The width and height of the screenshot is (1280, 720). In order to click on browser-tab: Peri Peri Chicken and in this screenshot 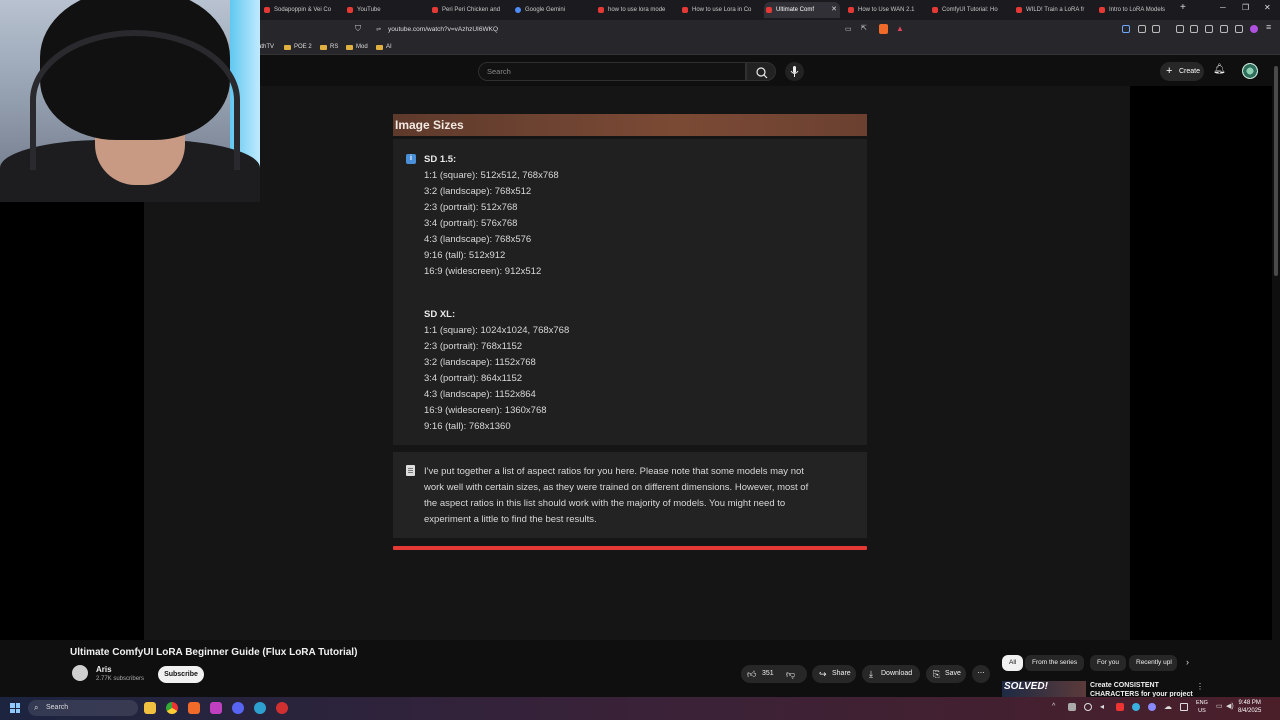, I will do `click(469, 10)`.